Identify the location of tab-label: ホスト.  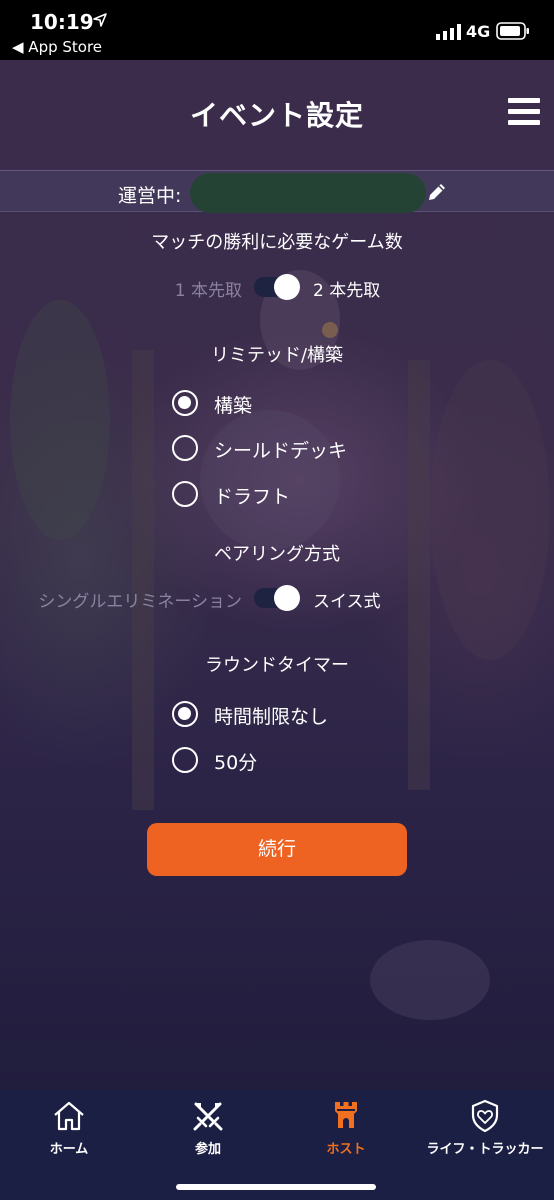
(346, 1149).